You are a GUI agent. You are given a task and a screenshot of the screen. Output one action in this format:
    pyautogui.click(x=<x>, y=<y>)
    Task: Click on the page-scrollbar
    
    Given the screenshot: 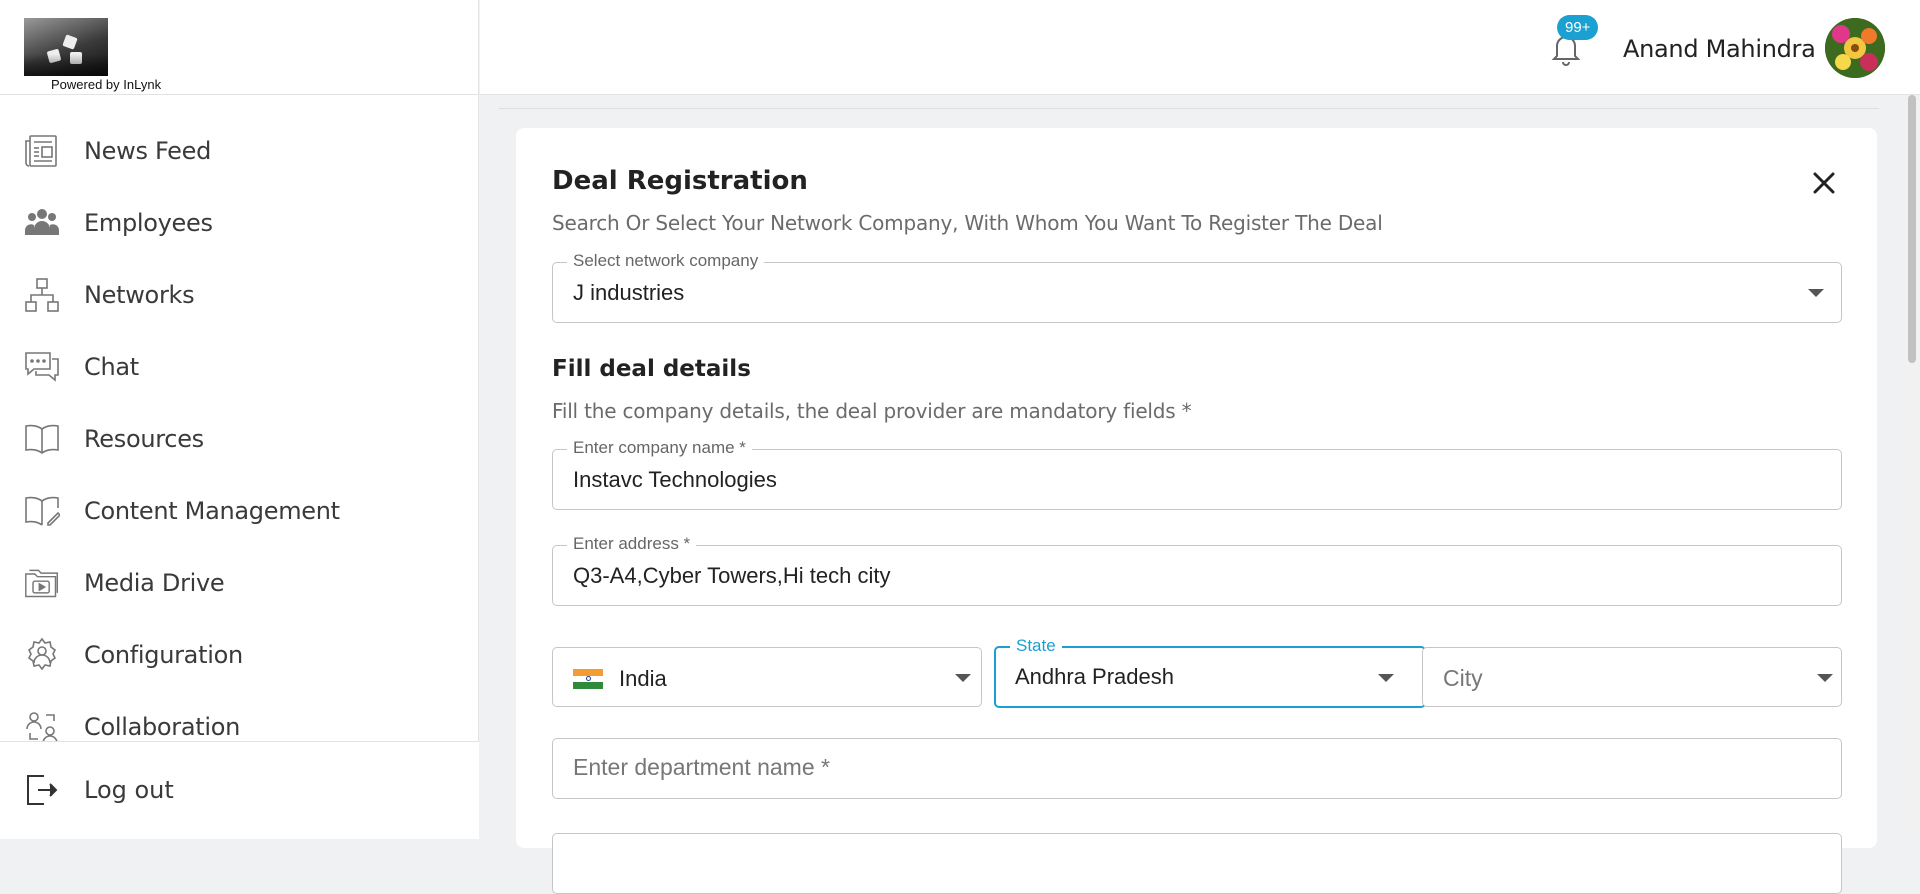 What is the action you would take?
    pyautogui.click(x=1912, y=467)
    